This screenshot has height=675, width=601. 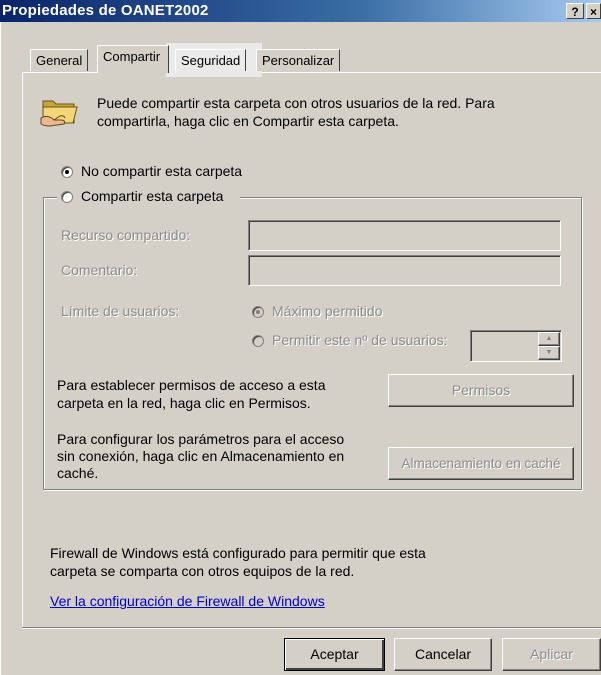 I want to click on window-title: Propiedades de OANET2002, so click(x=105, y=10).